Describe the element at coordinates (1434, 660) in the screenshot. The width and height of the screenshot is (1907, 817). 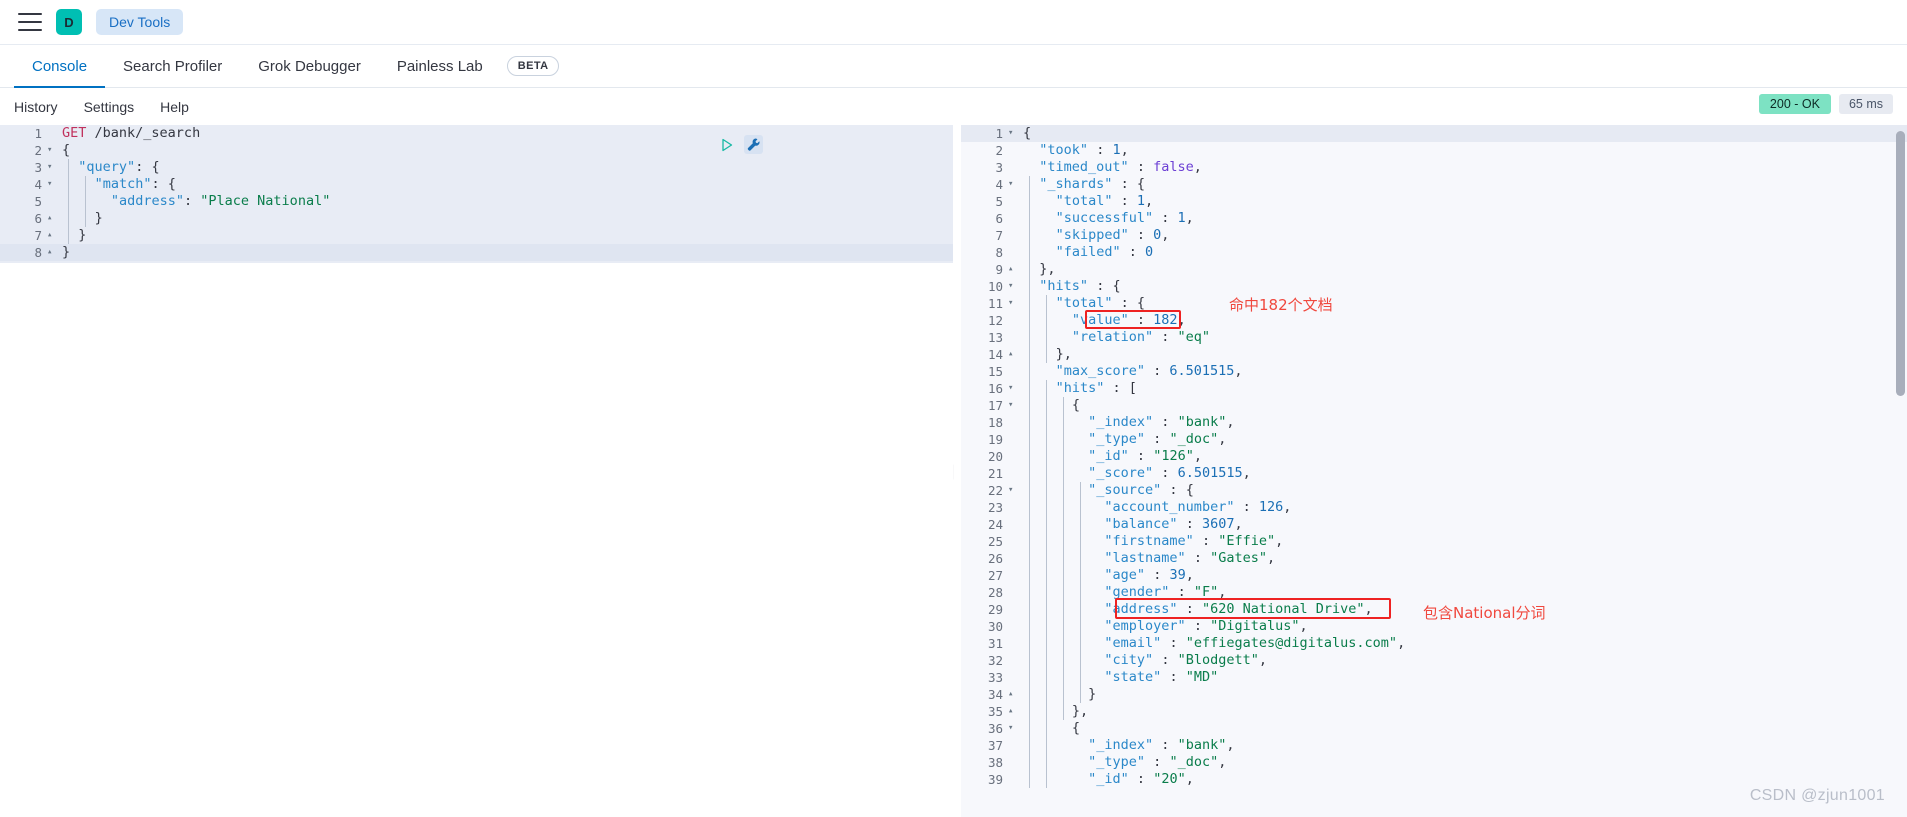
I see `code-line: 32 "city" : "Blodgett",` at that location.